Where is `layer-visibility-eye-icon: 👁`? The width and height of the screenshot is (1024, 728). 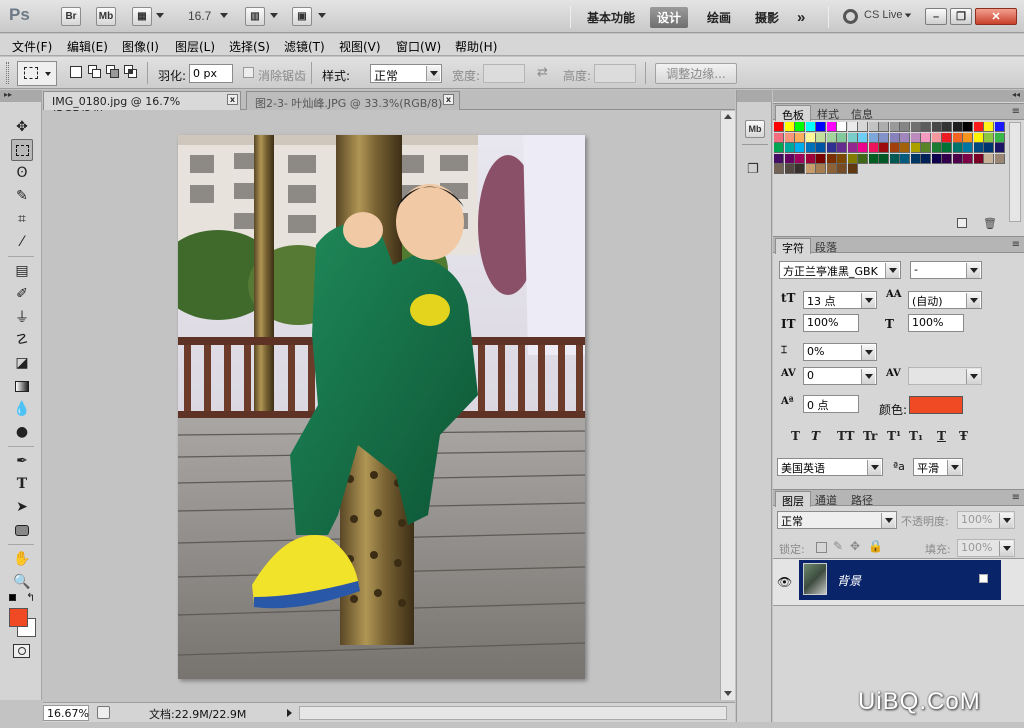 layer-visibility-eye-icon: 👁 is located at coordinates (784, 582).